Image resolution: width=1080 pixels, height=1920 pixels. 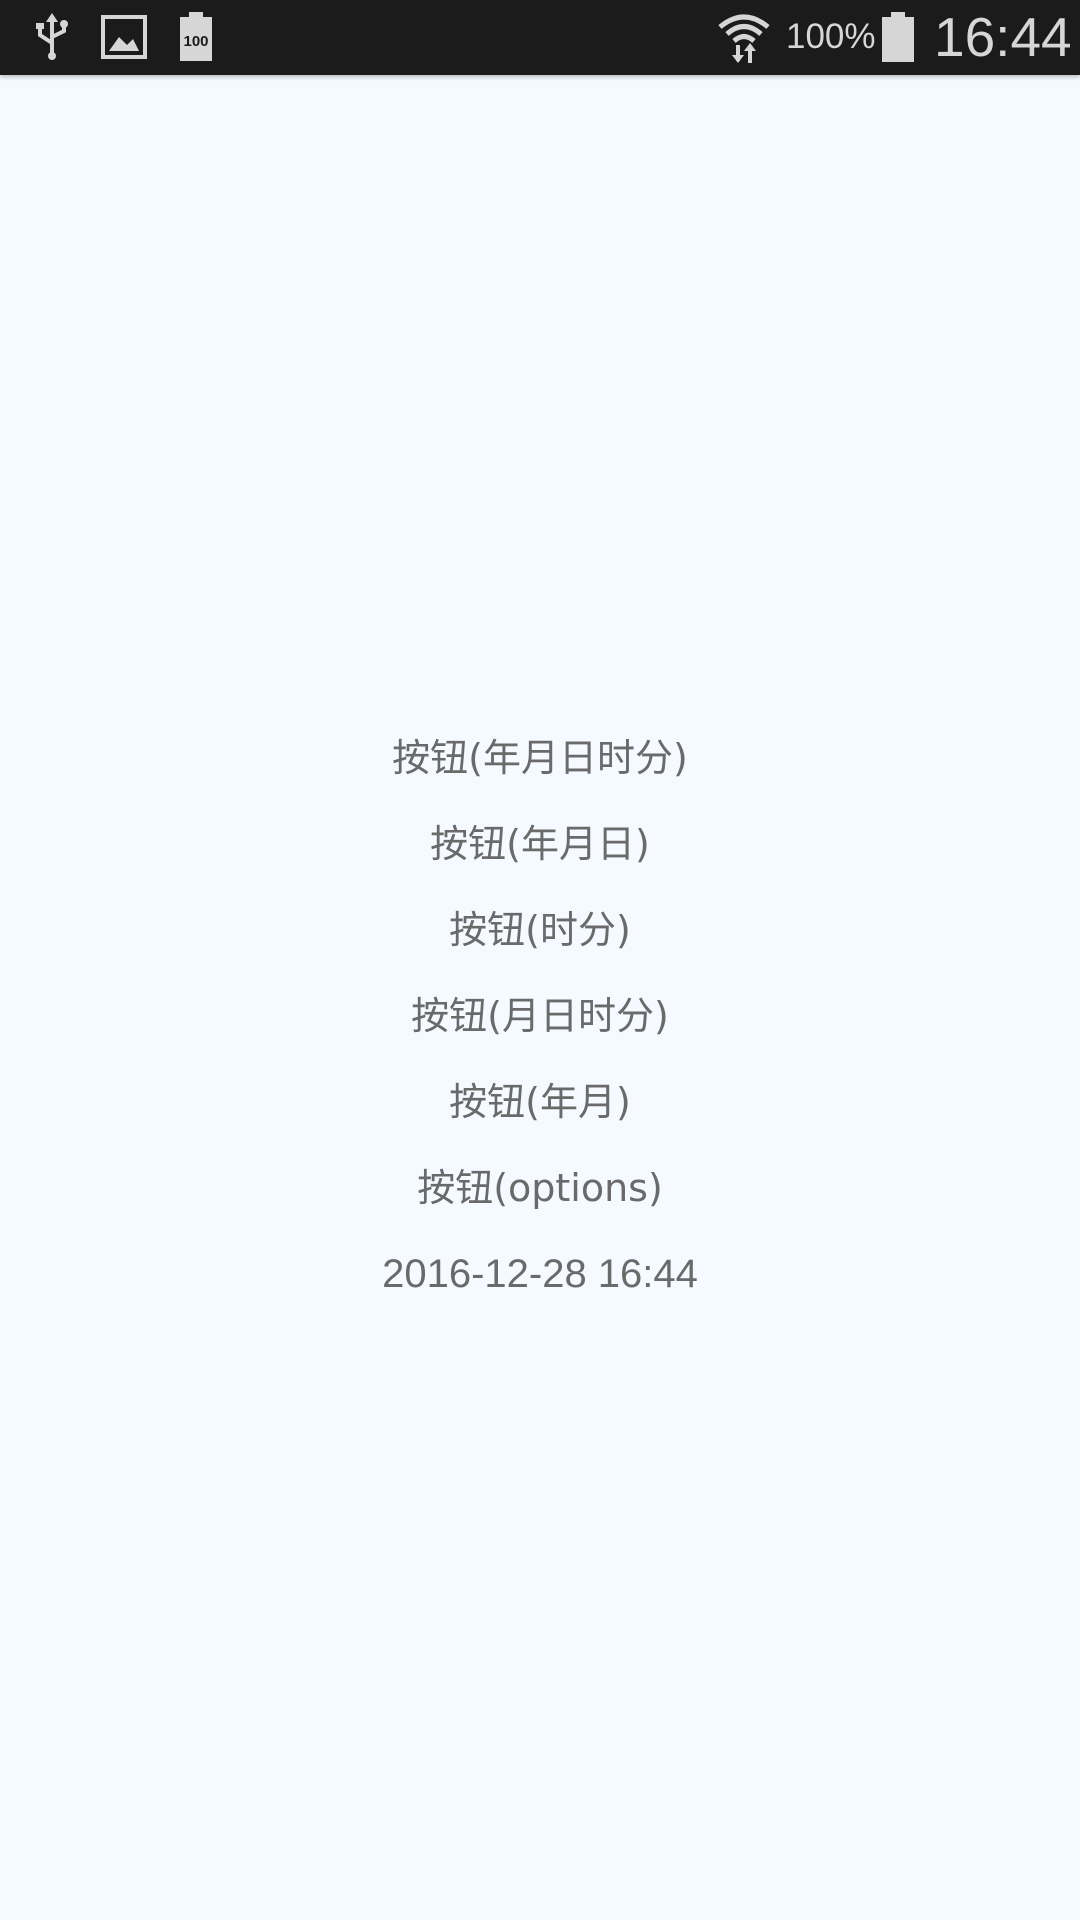 I want to click on status-time: 16:44, so click(x=1003, y=37).